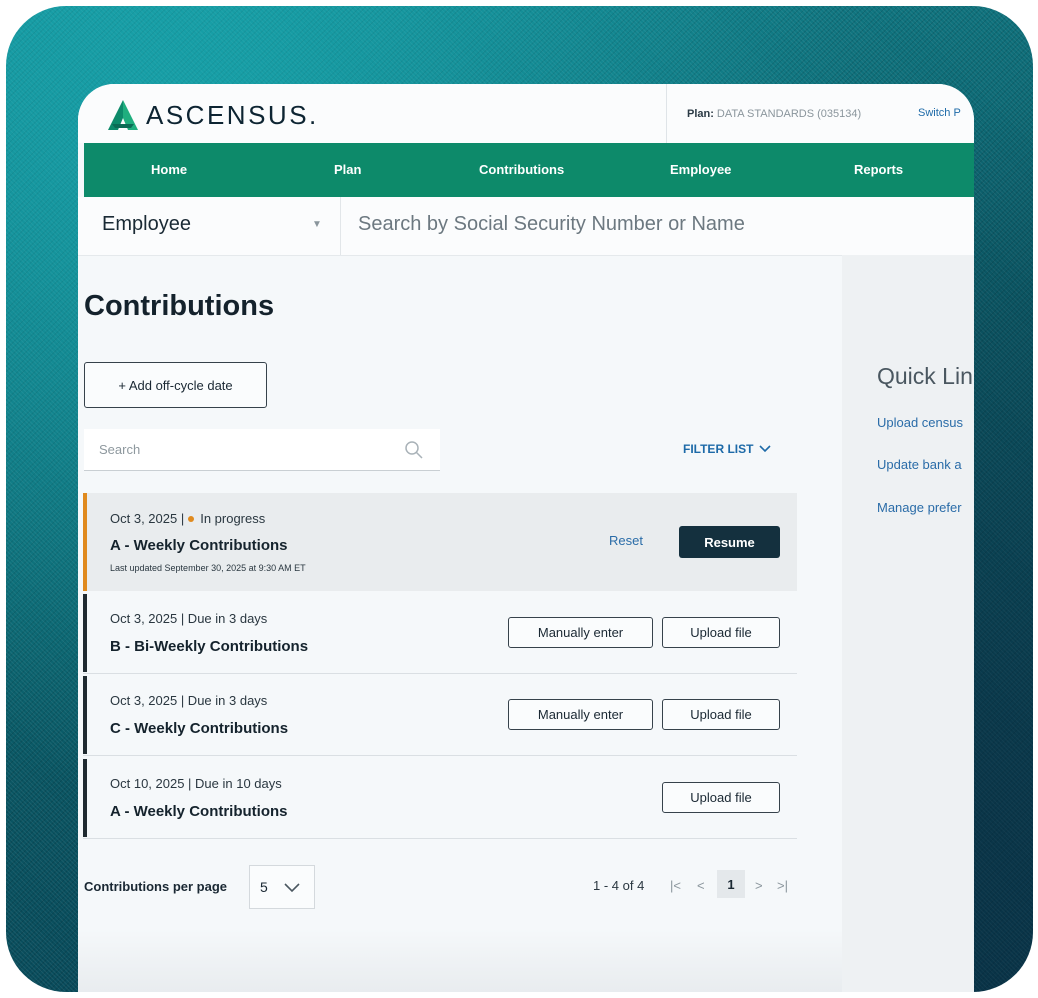 Image resolution: width=1038 pixels, height=998 pixels. Describe the element at coordinates (551, 224) in the screenshot. I see `ssn-search-input: Search by Social Security Number or Name` at that location.